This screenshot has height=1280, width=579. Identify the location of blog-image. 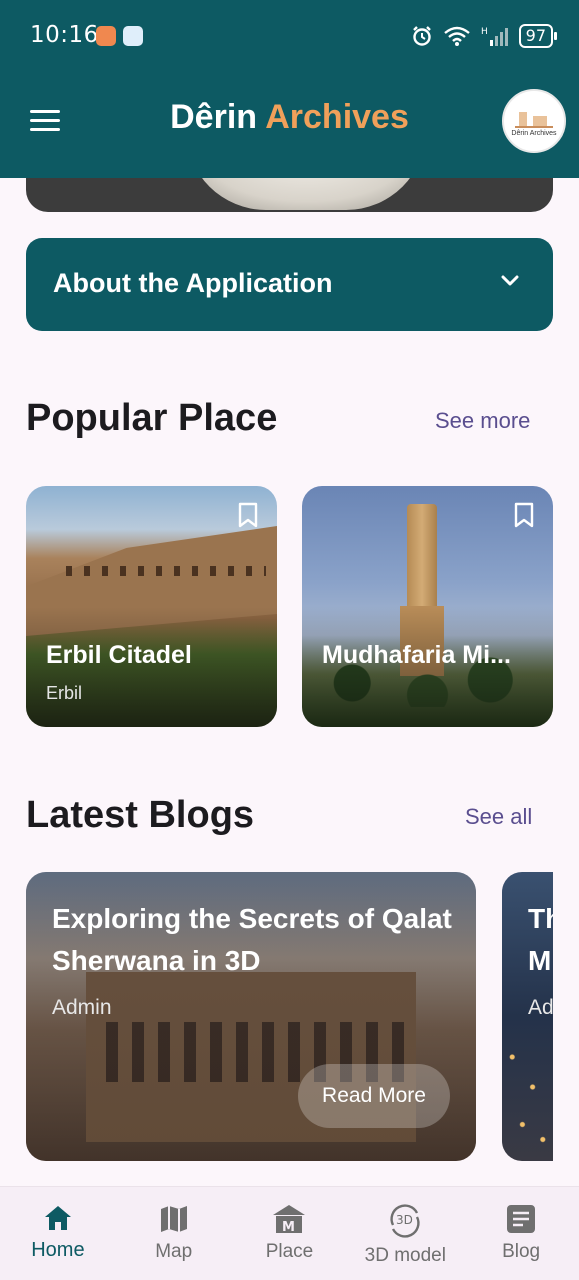
(527, 1086).